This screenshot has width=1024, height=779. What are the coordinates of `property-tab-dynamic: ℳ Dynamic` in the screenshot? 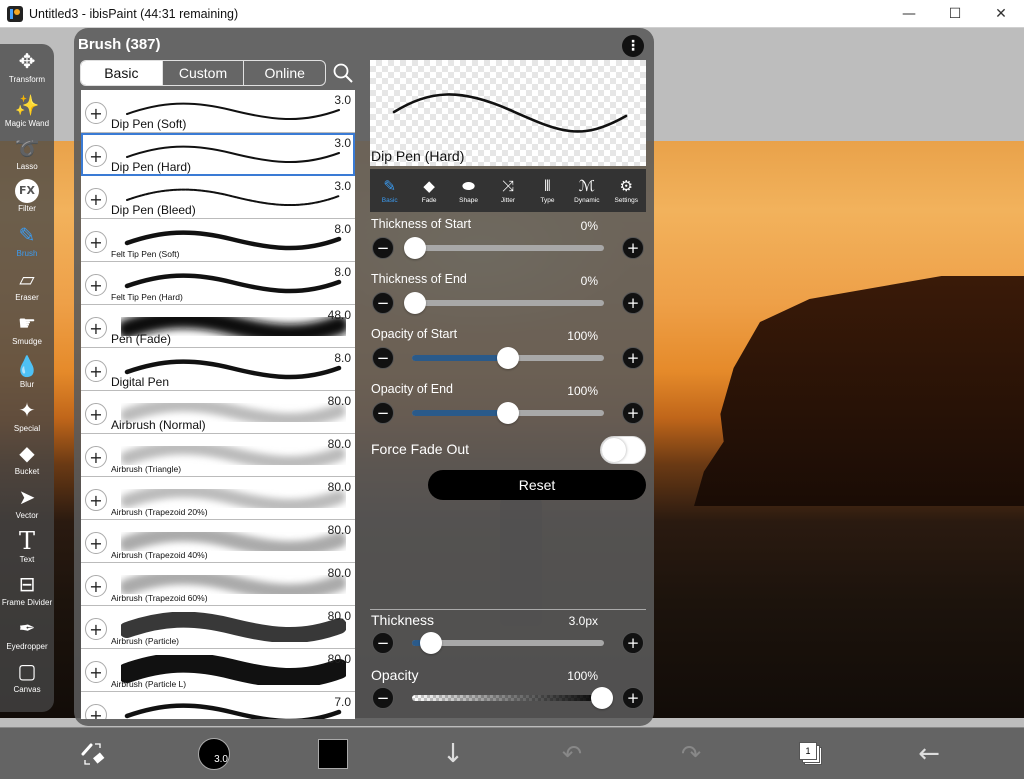 It's located at (586, 190).